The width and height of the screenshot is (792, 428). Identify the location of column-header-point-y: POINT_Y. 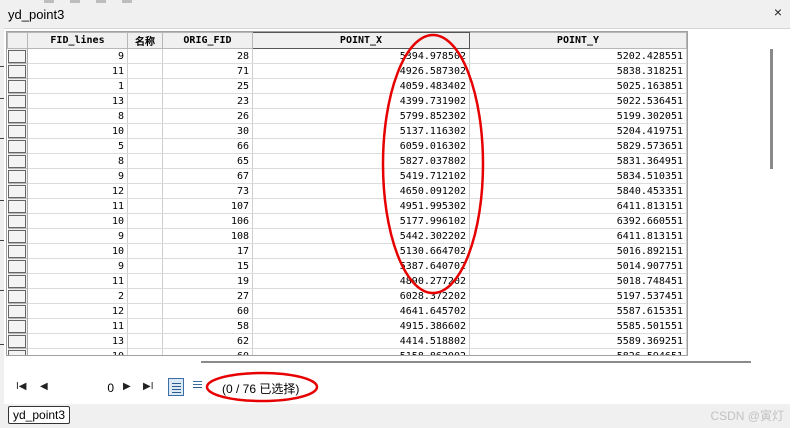
(578, 40).